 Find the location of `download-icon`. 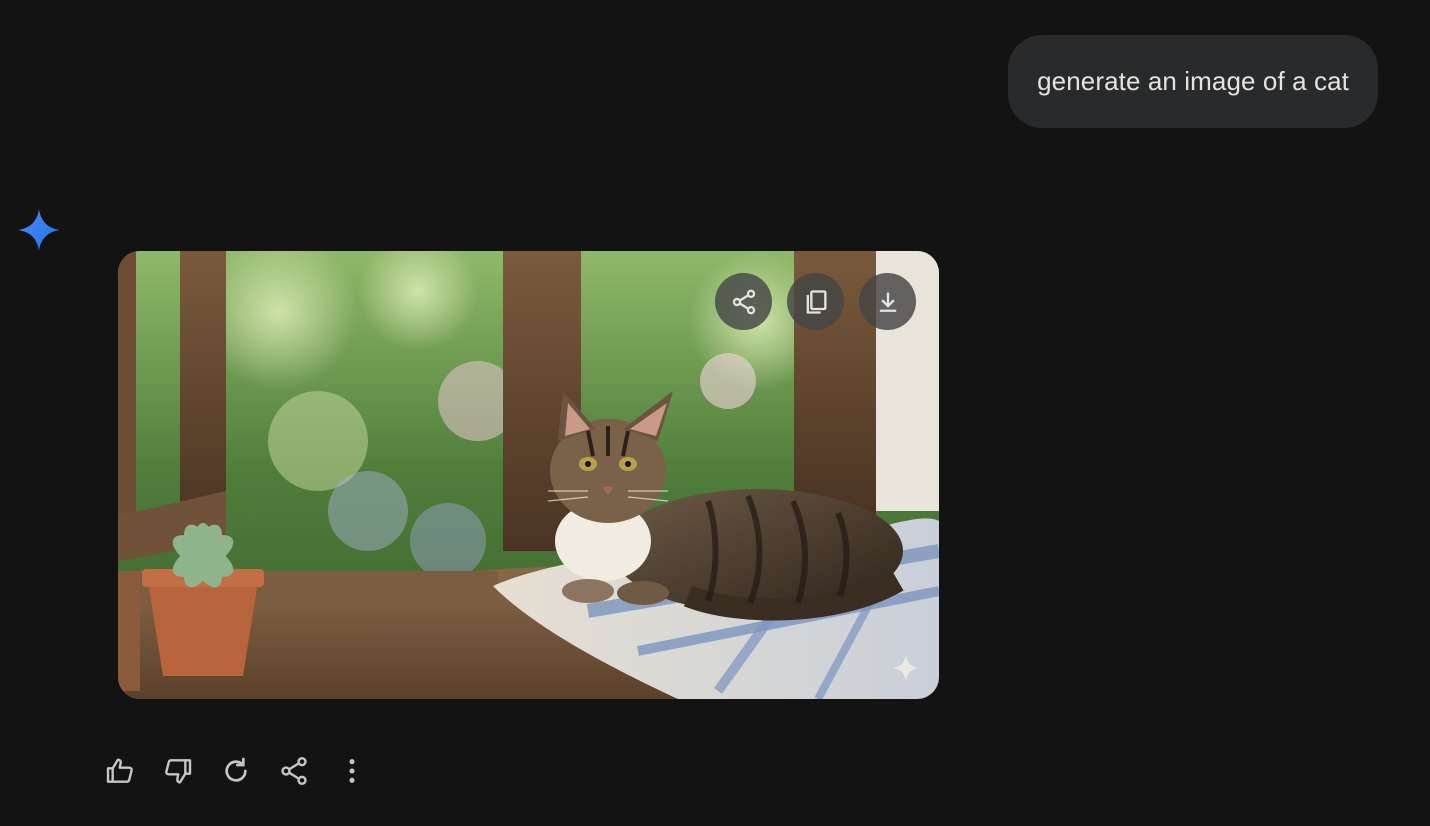

download-icon is located at coordinates (887, 302).